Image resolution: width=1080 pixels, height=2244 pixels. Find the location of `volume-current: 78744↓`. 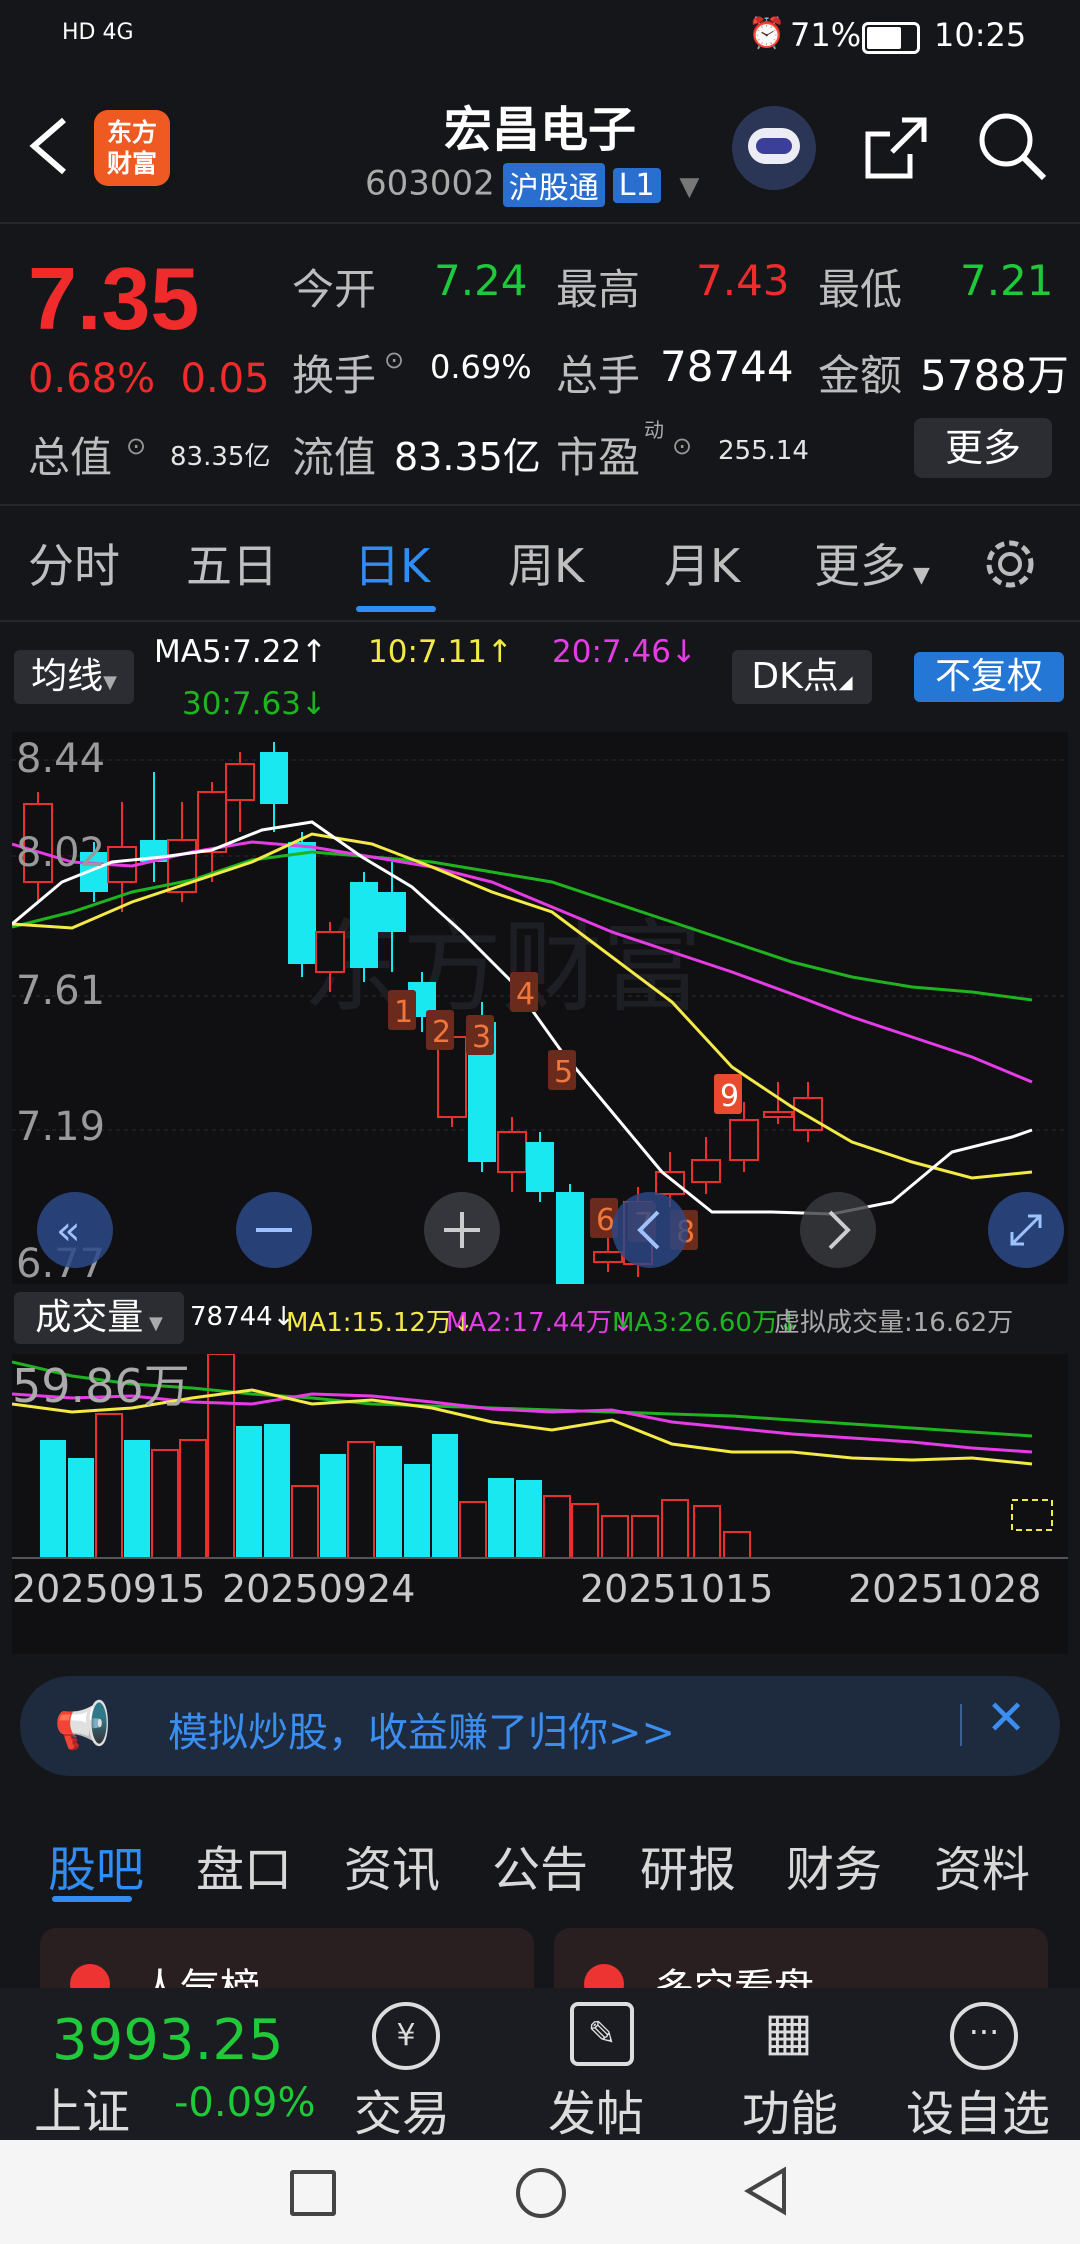

volume-current: 78744↓ is located at coordinates (242, 1317).